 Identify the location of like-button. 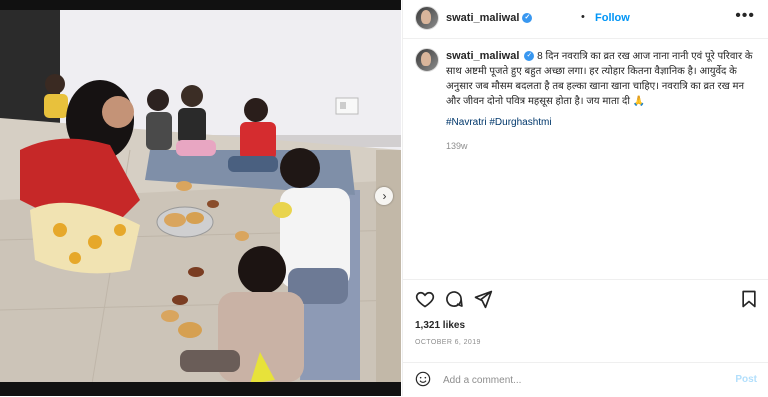
(425, 299).